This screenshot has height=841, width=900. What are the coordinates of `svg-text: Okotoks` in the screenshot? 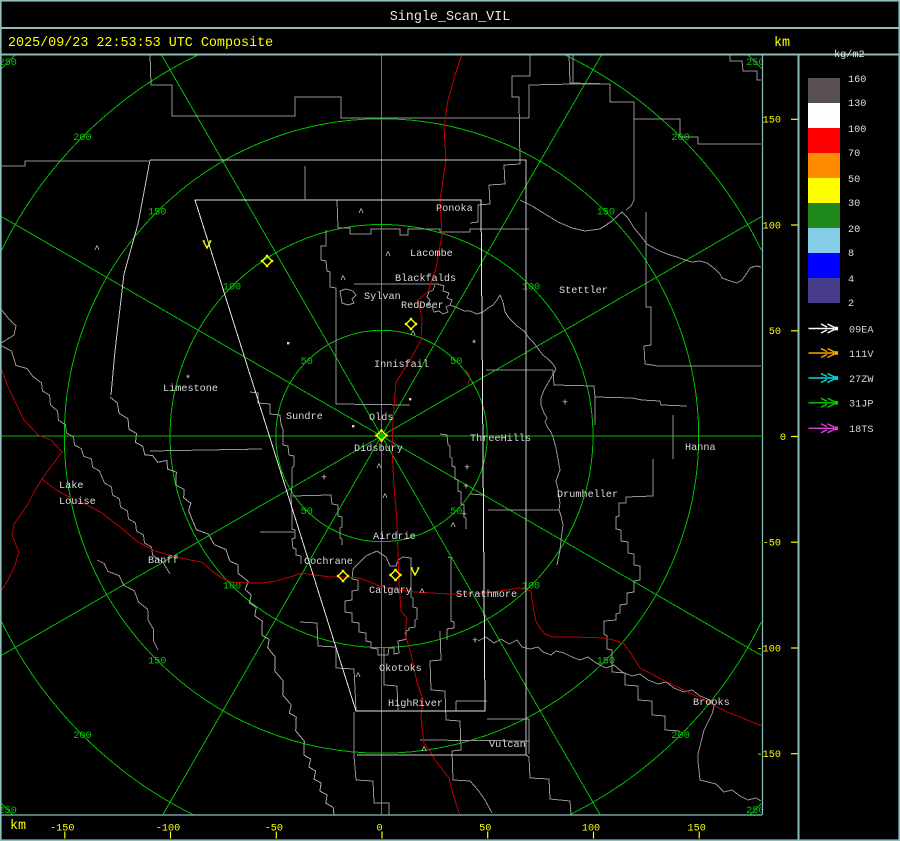 It's located at (400, 669).